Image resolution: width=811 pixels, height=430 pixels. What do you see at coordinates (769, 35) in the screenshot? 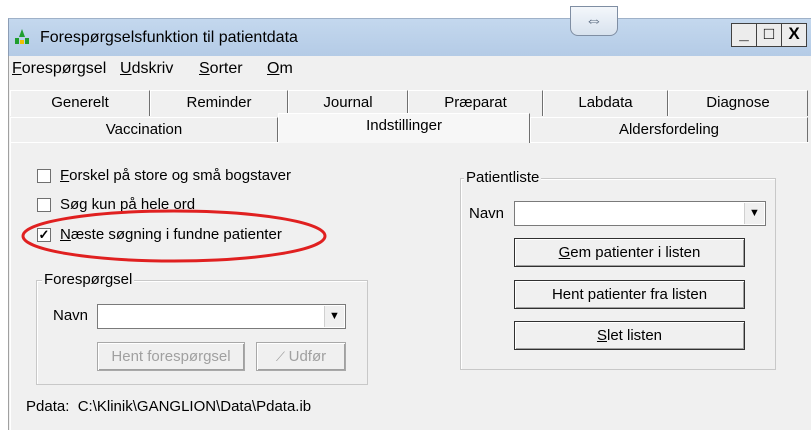
I see `maximize-button: □` at bounding box center [769, 35].